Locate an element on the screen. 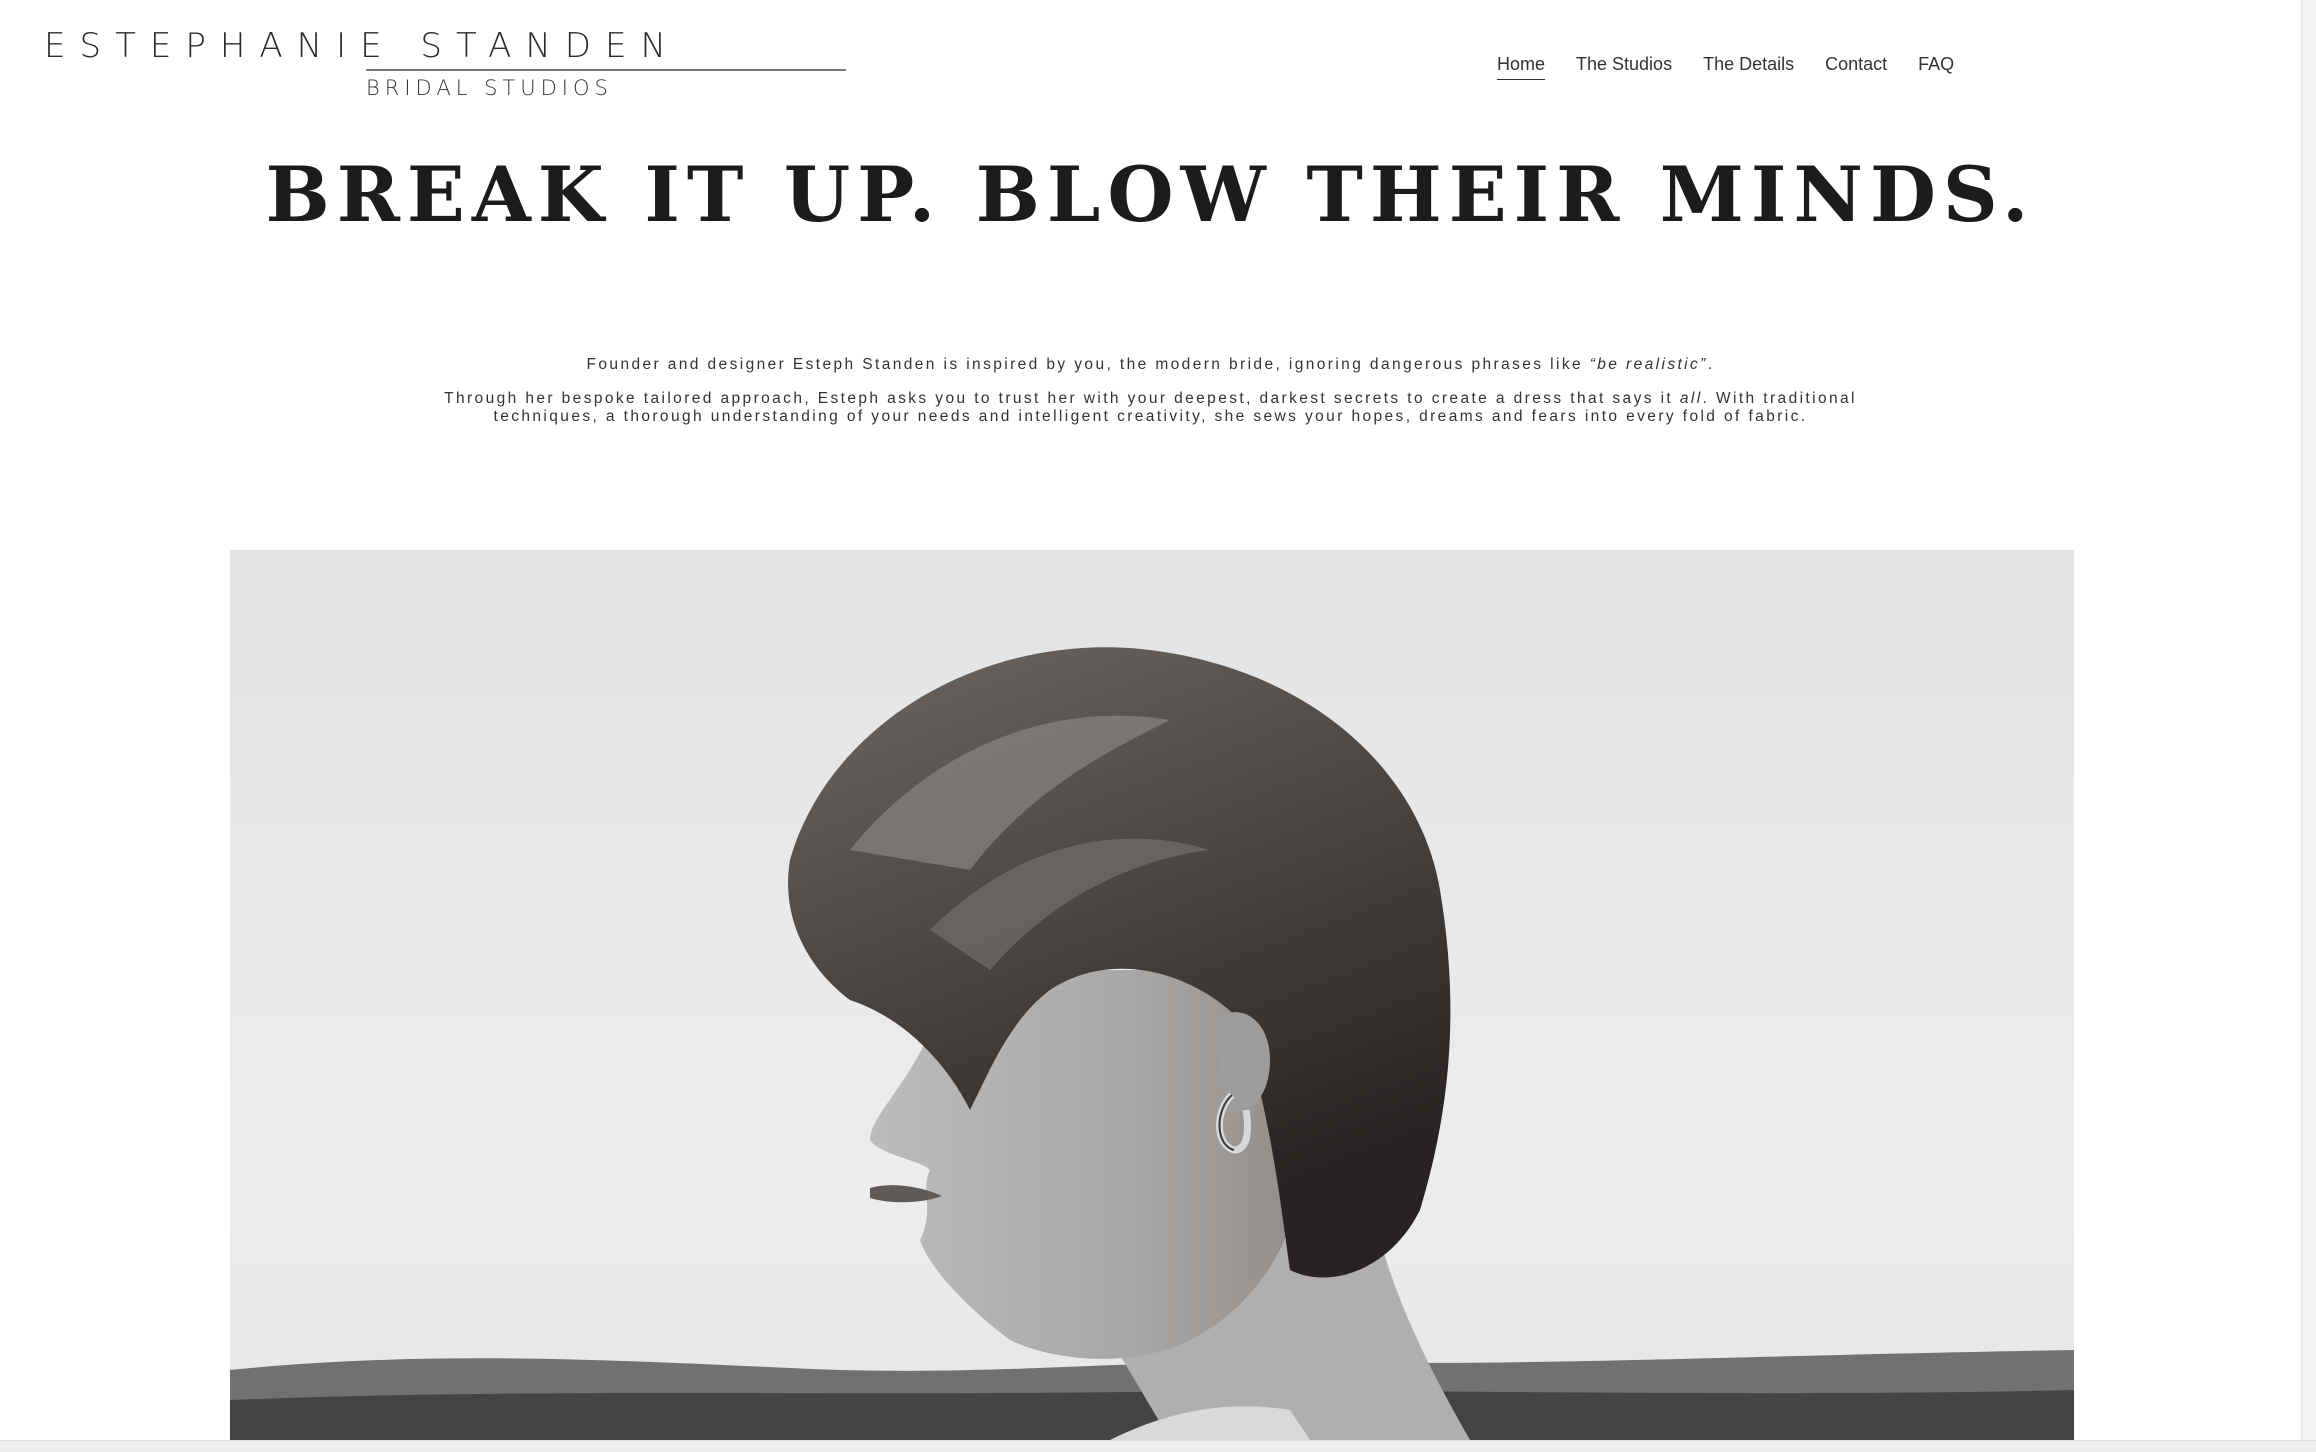  nav-item-the-studios: The Studios is located at coordinates (1624, 67).